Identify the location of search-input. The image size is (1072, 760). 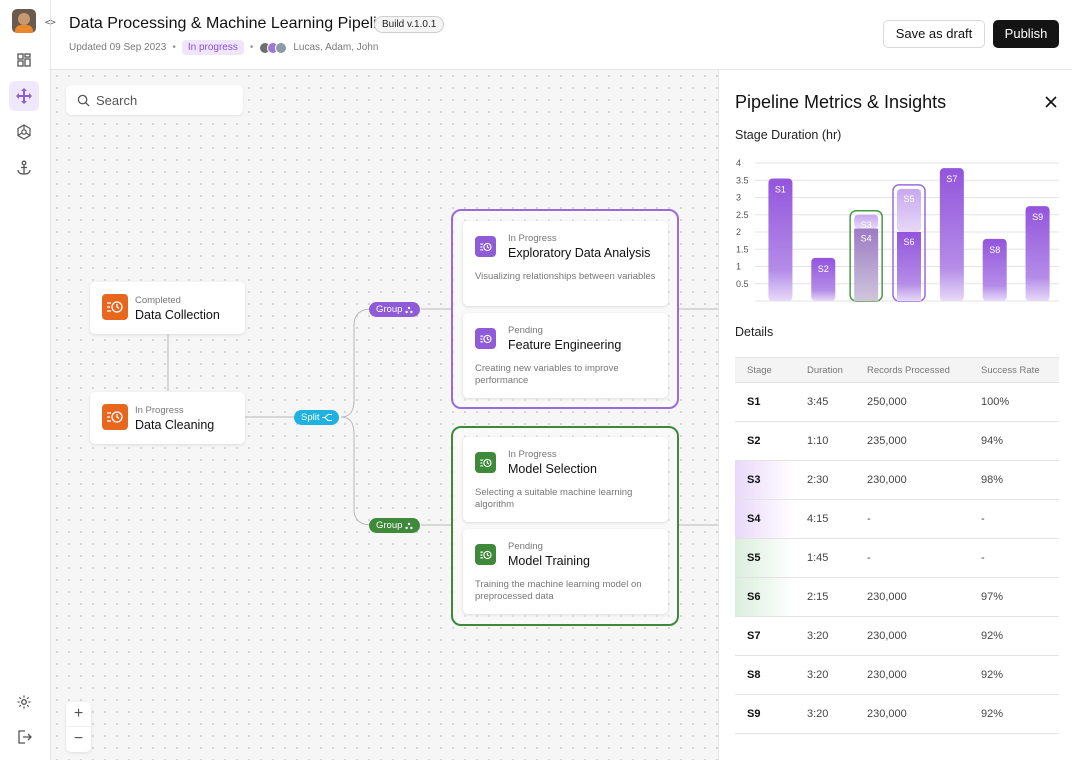
(166, 100).